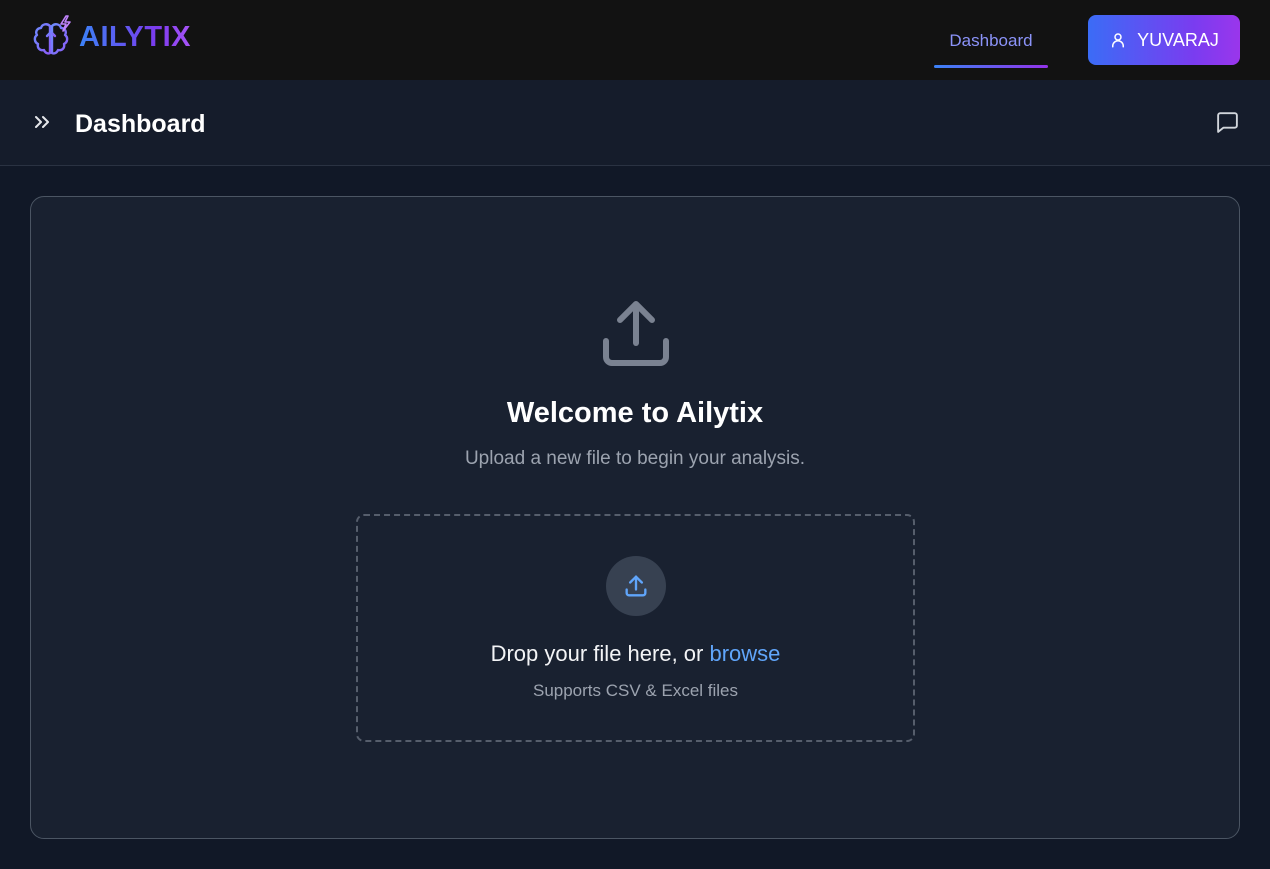 This screenshot has width=1270, height=869. I want to click on page-title: Dashboard, so click(140, 124).